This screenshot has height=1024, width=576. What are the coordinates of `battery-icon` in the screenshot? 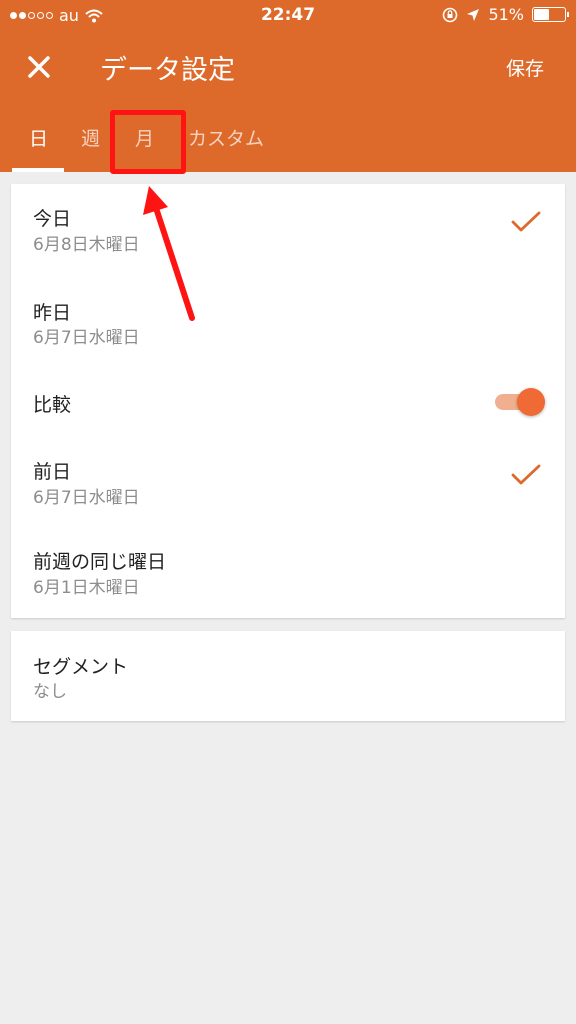 It's located at (550, 14).